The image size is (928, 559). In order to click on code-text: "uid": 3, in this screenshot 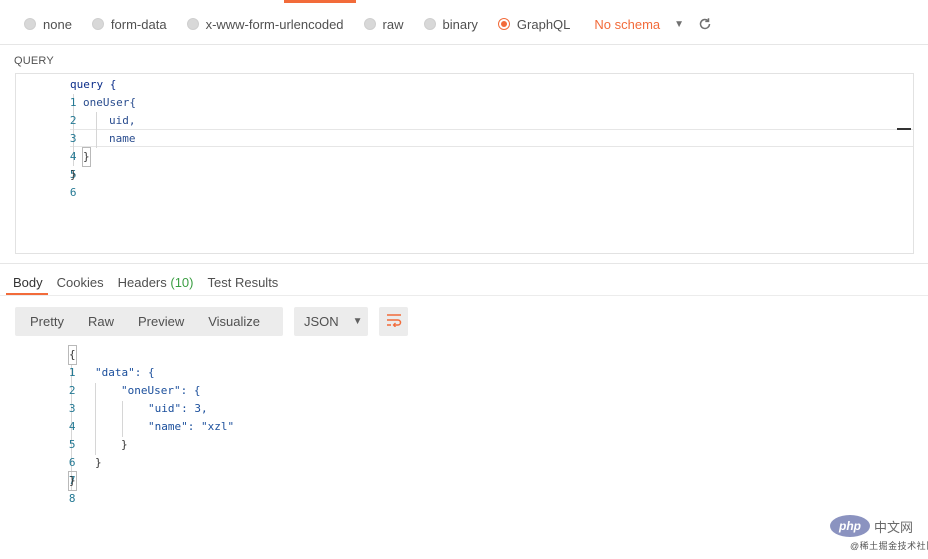, I will do `click(178, 408)`.